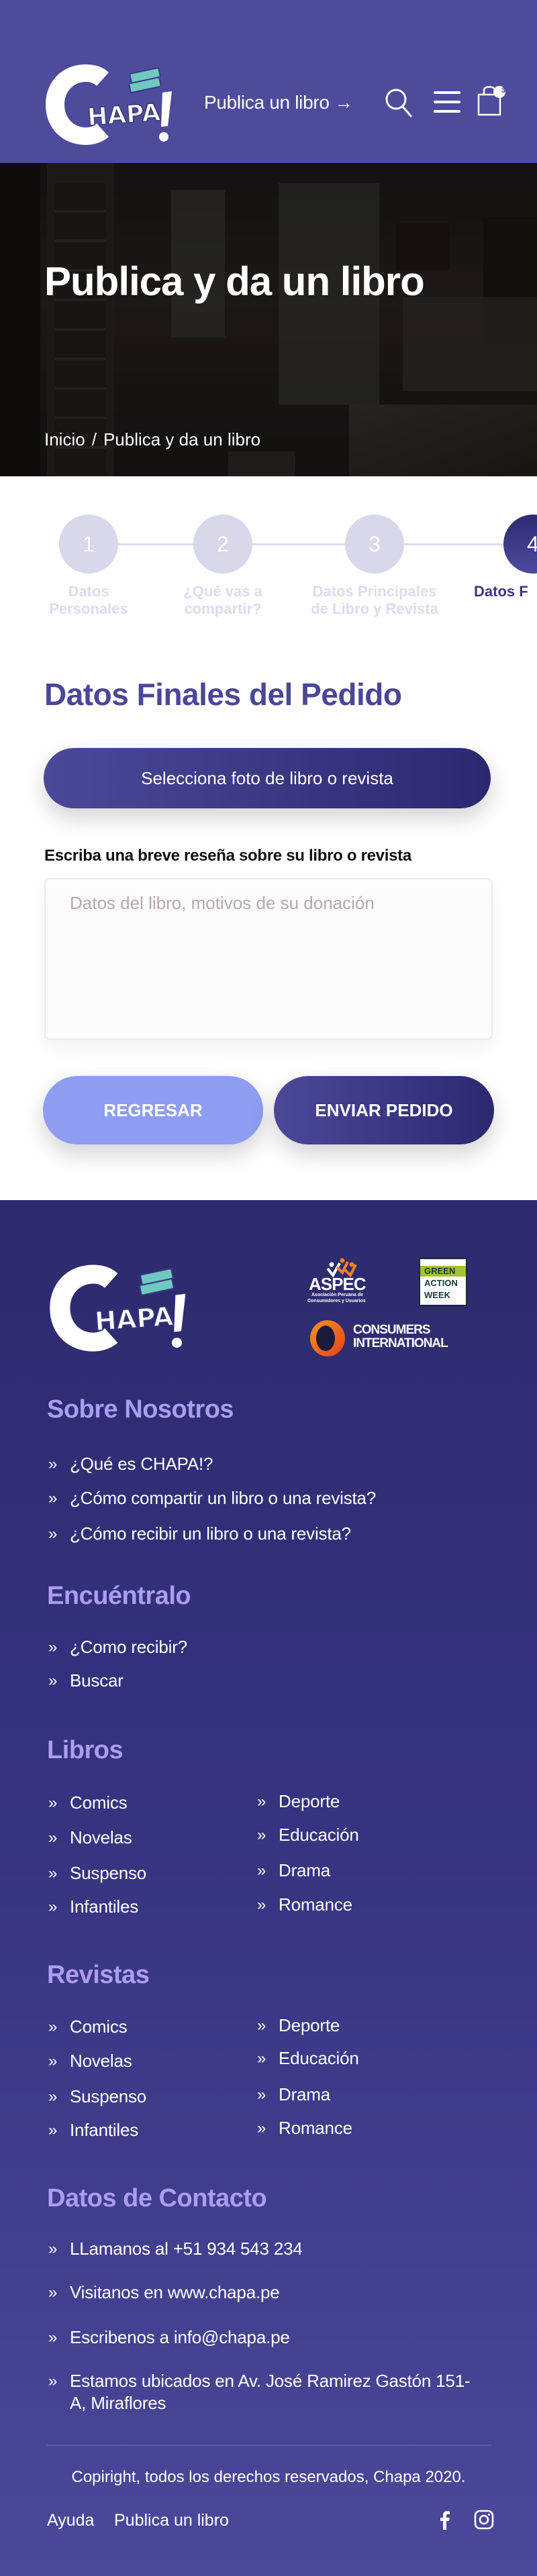 This screenshot has width=537, height=2576. I want to click on footer-link: » ¿Cómo recibir un libro o una revista?, so click(199, 1534).